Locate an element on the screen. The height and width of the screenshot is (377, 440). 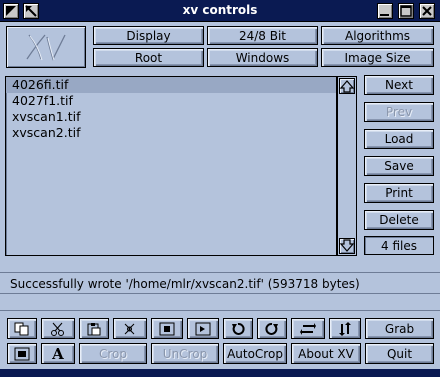
window-bottom-border is located at coordinates (220, 373).